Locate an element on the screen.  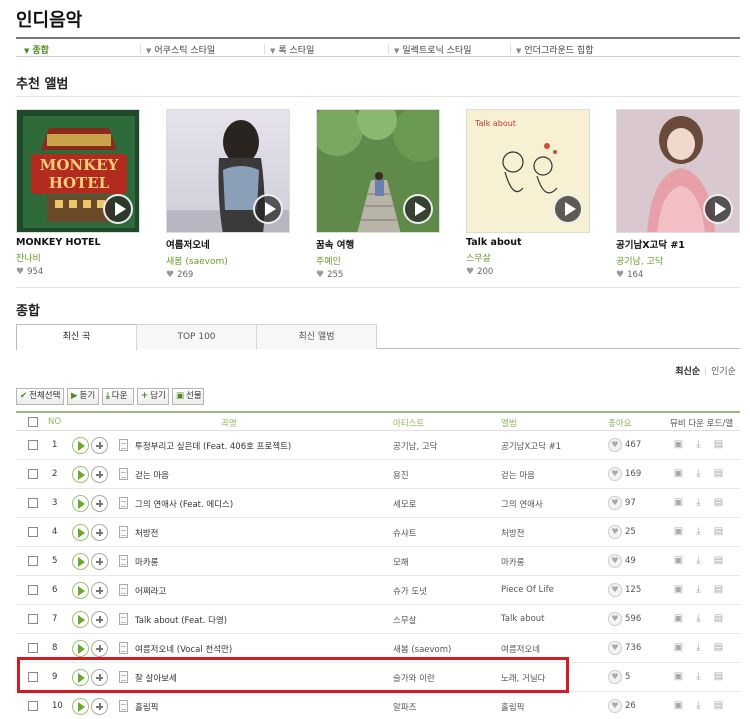
album-card: 꿈속 여행 주예인 ♥ 255 is located at coordinates (378, 194).